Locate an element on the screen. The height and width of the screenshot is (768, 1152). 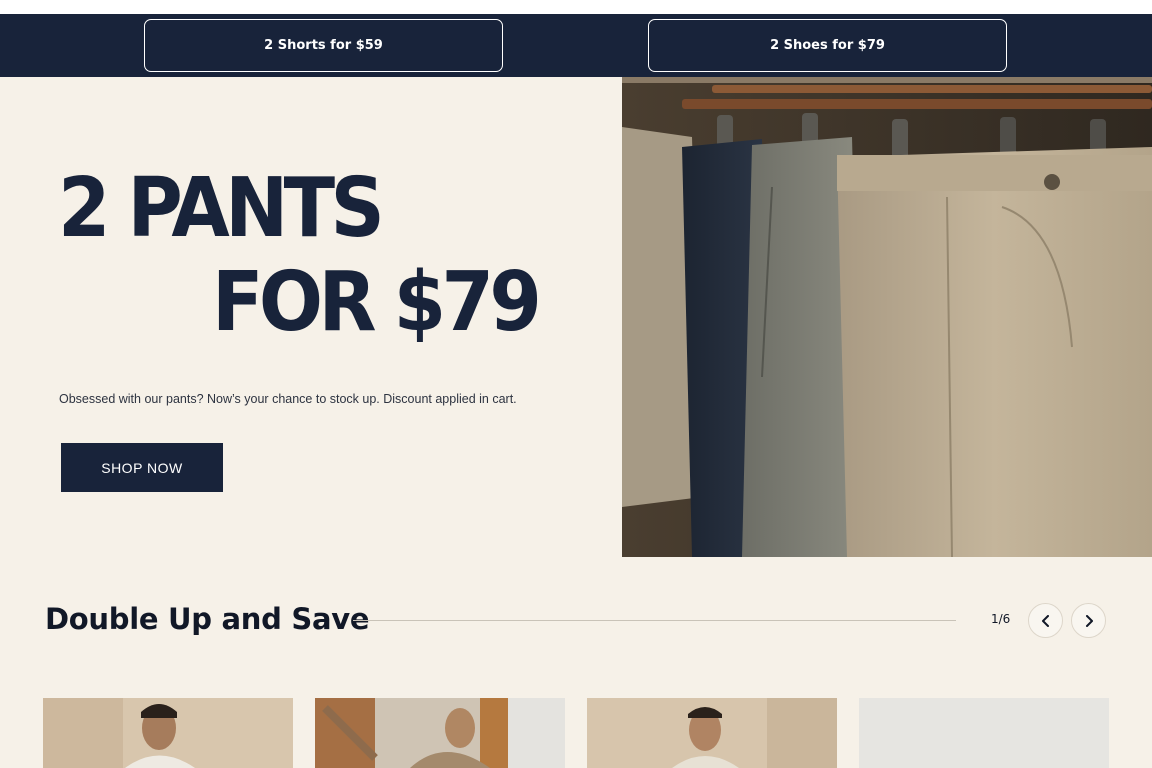
section-divider is located at coordinates (654, 620).